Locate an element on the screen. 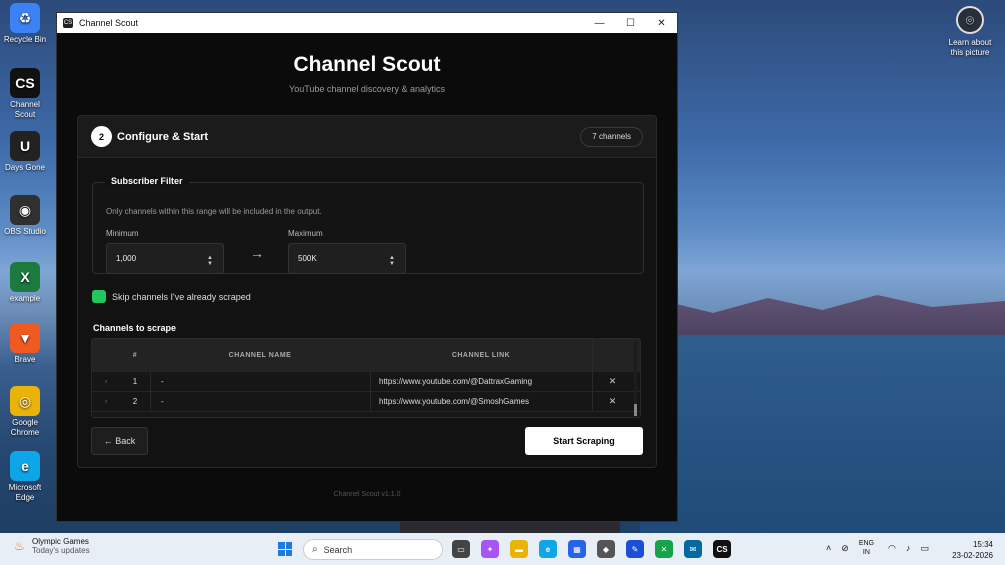 The width and height of the screenshot is (1005, 565). brave-icon: ▼ is located at coordinates (25, 338).